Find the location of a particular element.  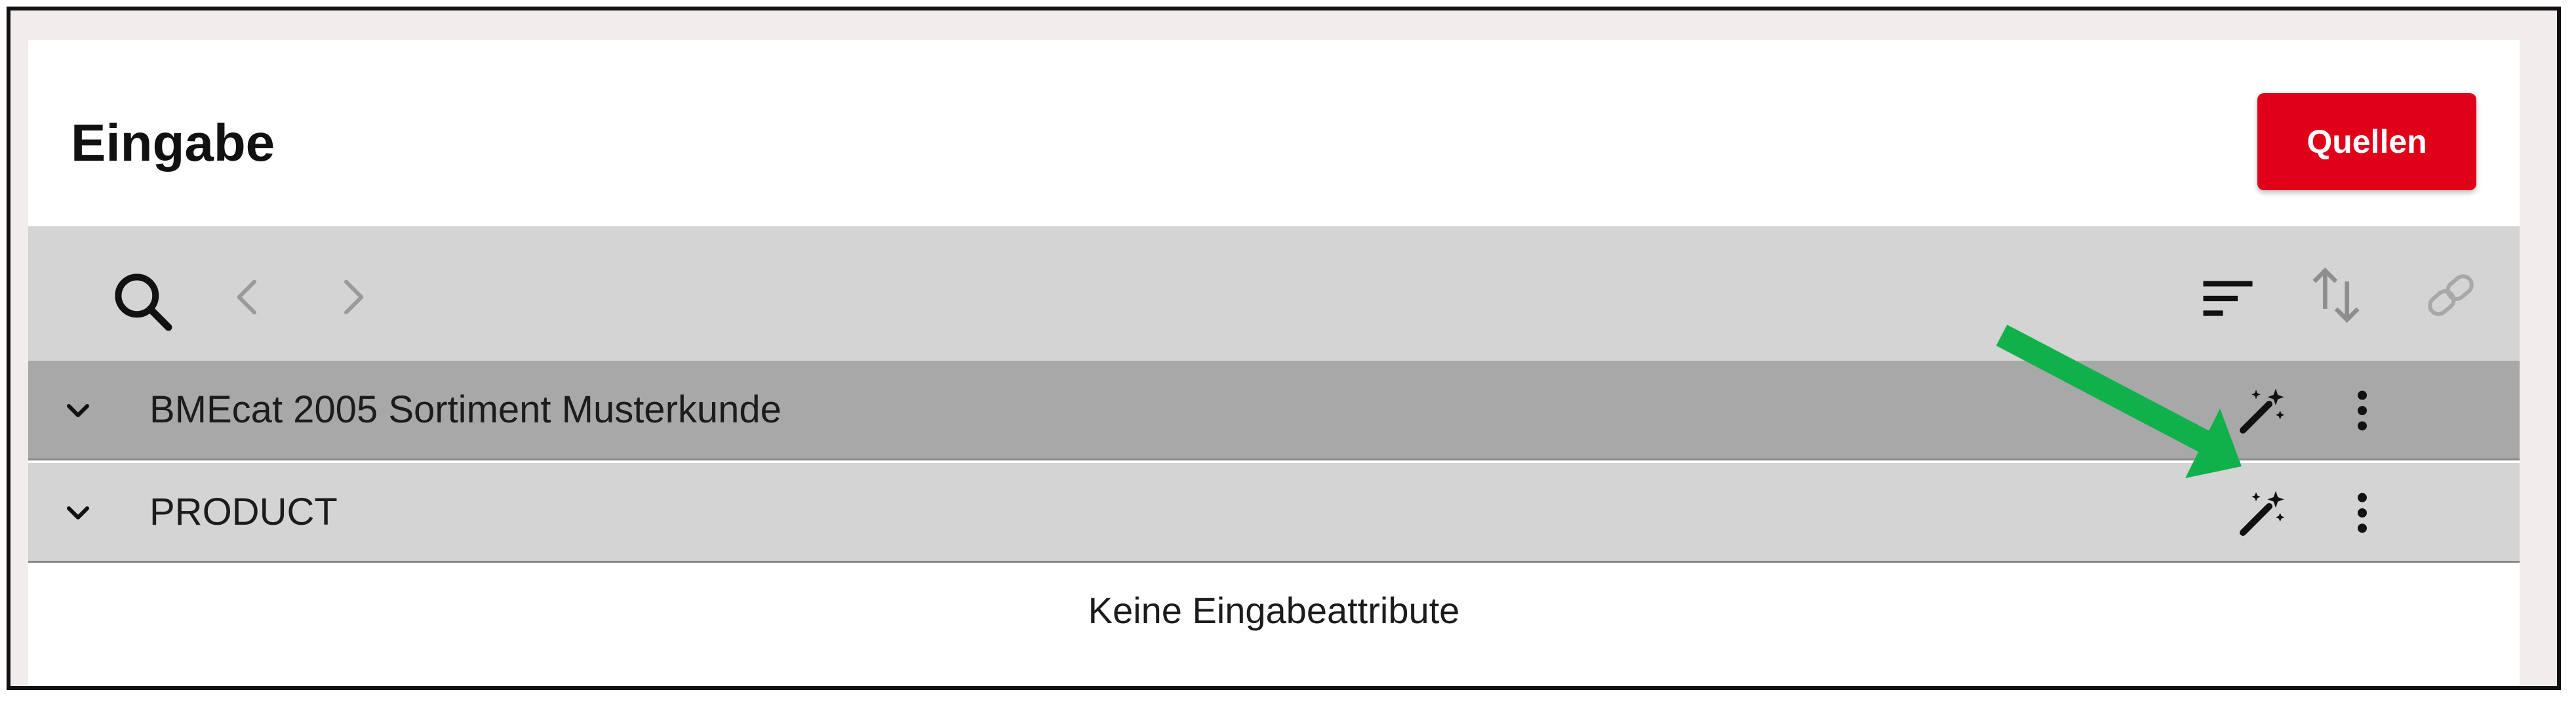

empty-state-message: Keine Eingabeattribute is located at coordinates (1274, 611).